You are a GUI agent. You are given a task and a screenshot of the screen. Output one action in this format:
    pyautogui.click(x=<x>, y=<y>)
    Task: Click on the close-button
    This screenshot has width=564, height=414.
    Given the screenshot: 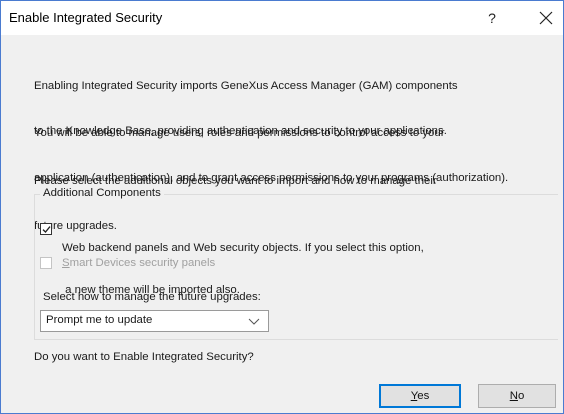 What is the action you would take?
    pyautogui.click(x=546, y=18)
    